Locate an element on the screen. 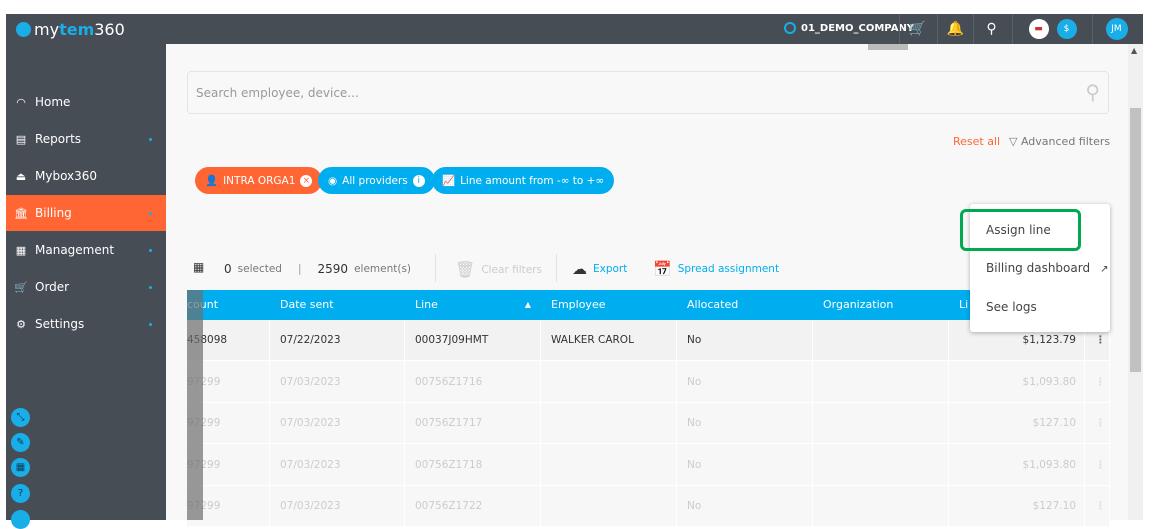 The height and width of the screenshot is (529, 1157). logo: mytem360 is located at coordinates (70, 29).